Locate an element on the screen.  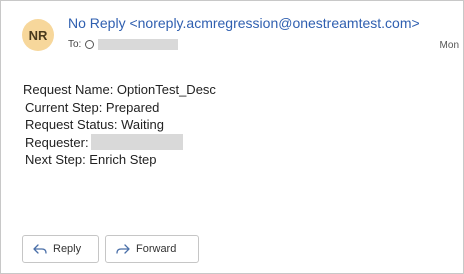
requester-label: Requester: is located at coordinates (57, 142).